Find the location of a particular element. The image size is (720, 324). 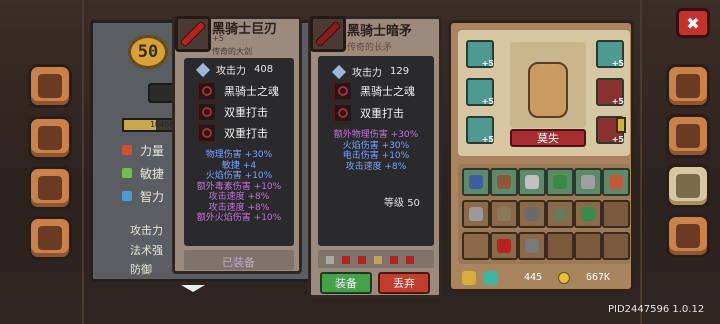

close-button: ✖ is located at coordinates (693, 23).